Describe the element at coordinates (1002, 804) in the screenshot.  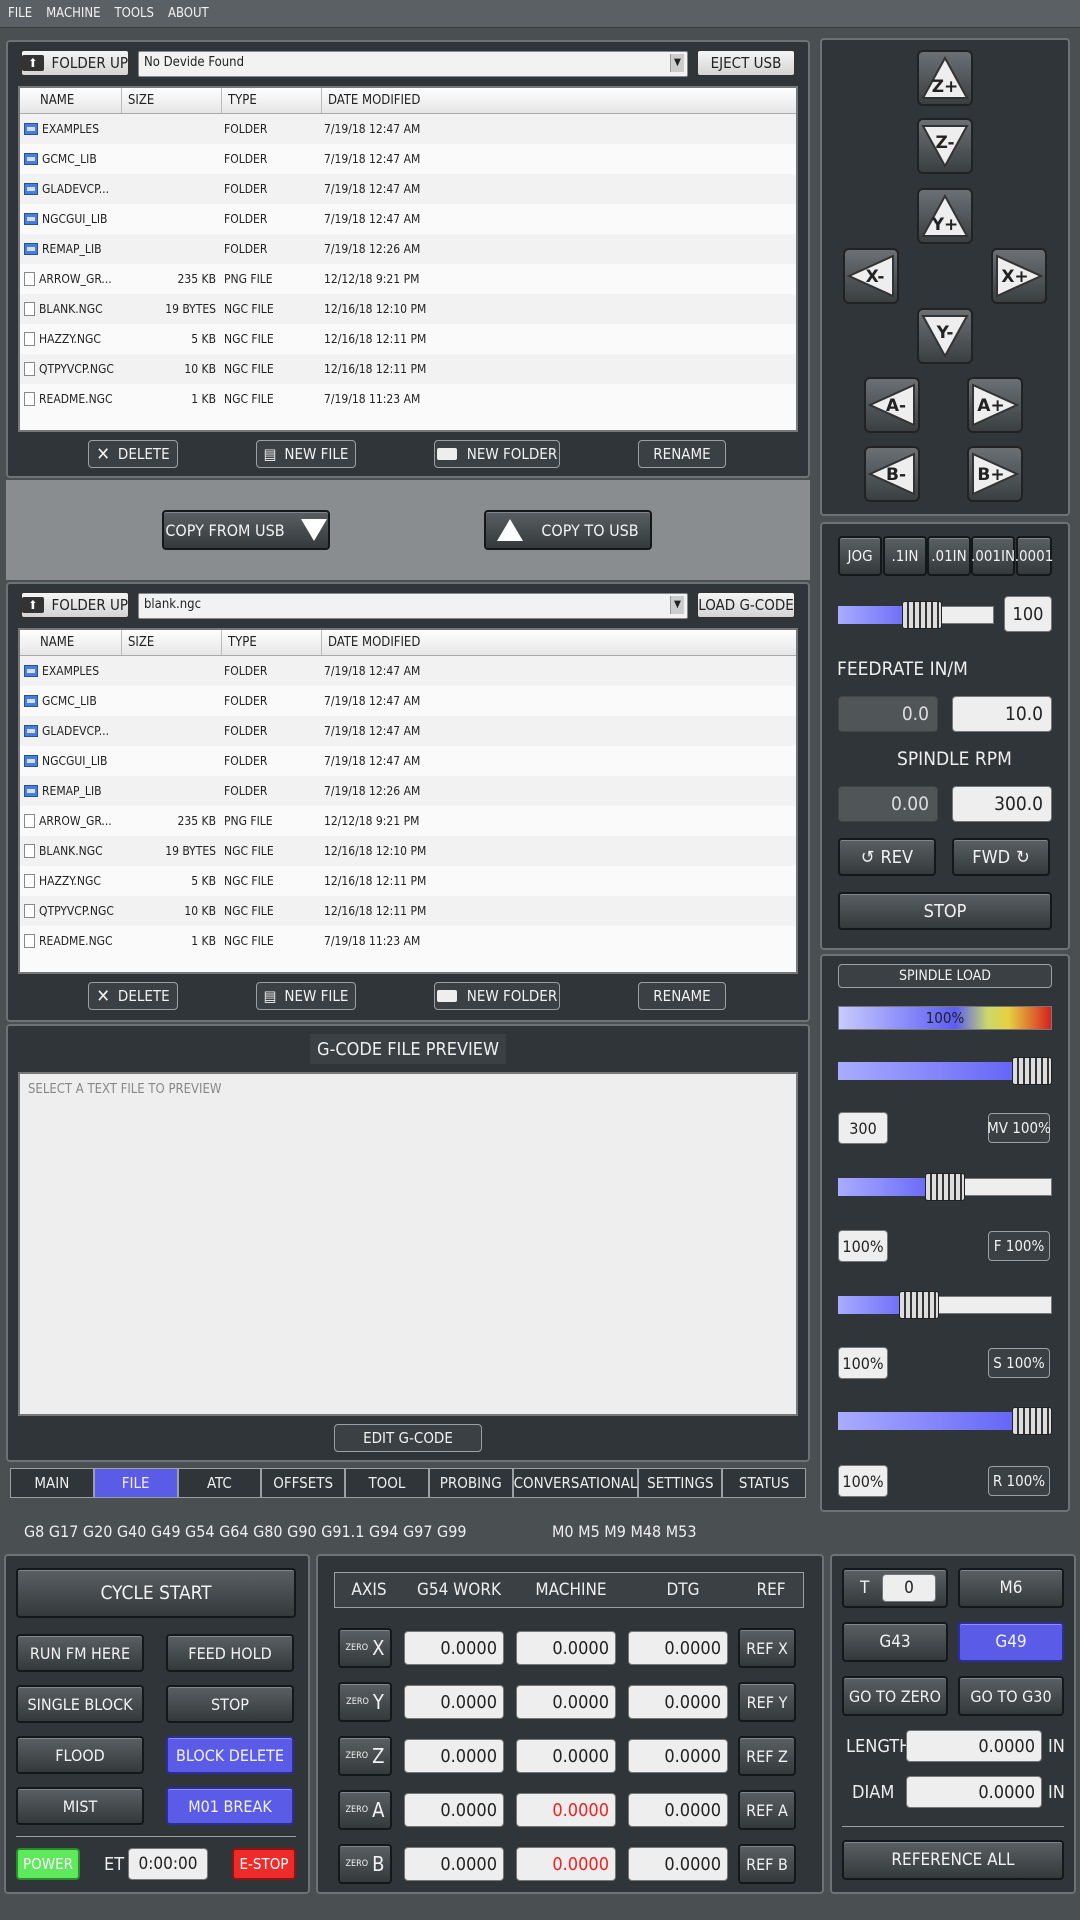
I see `spindle-rpm-set: 300.0` at that location.